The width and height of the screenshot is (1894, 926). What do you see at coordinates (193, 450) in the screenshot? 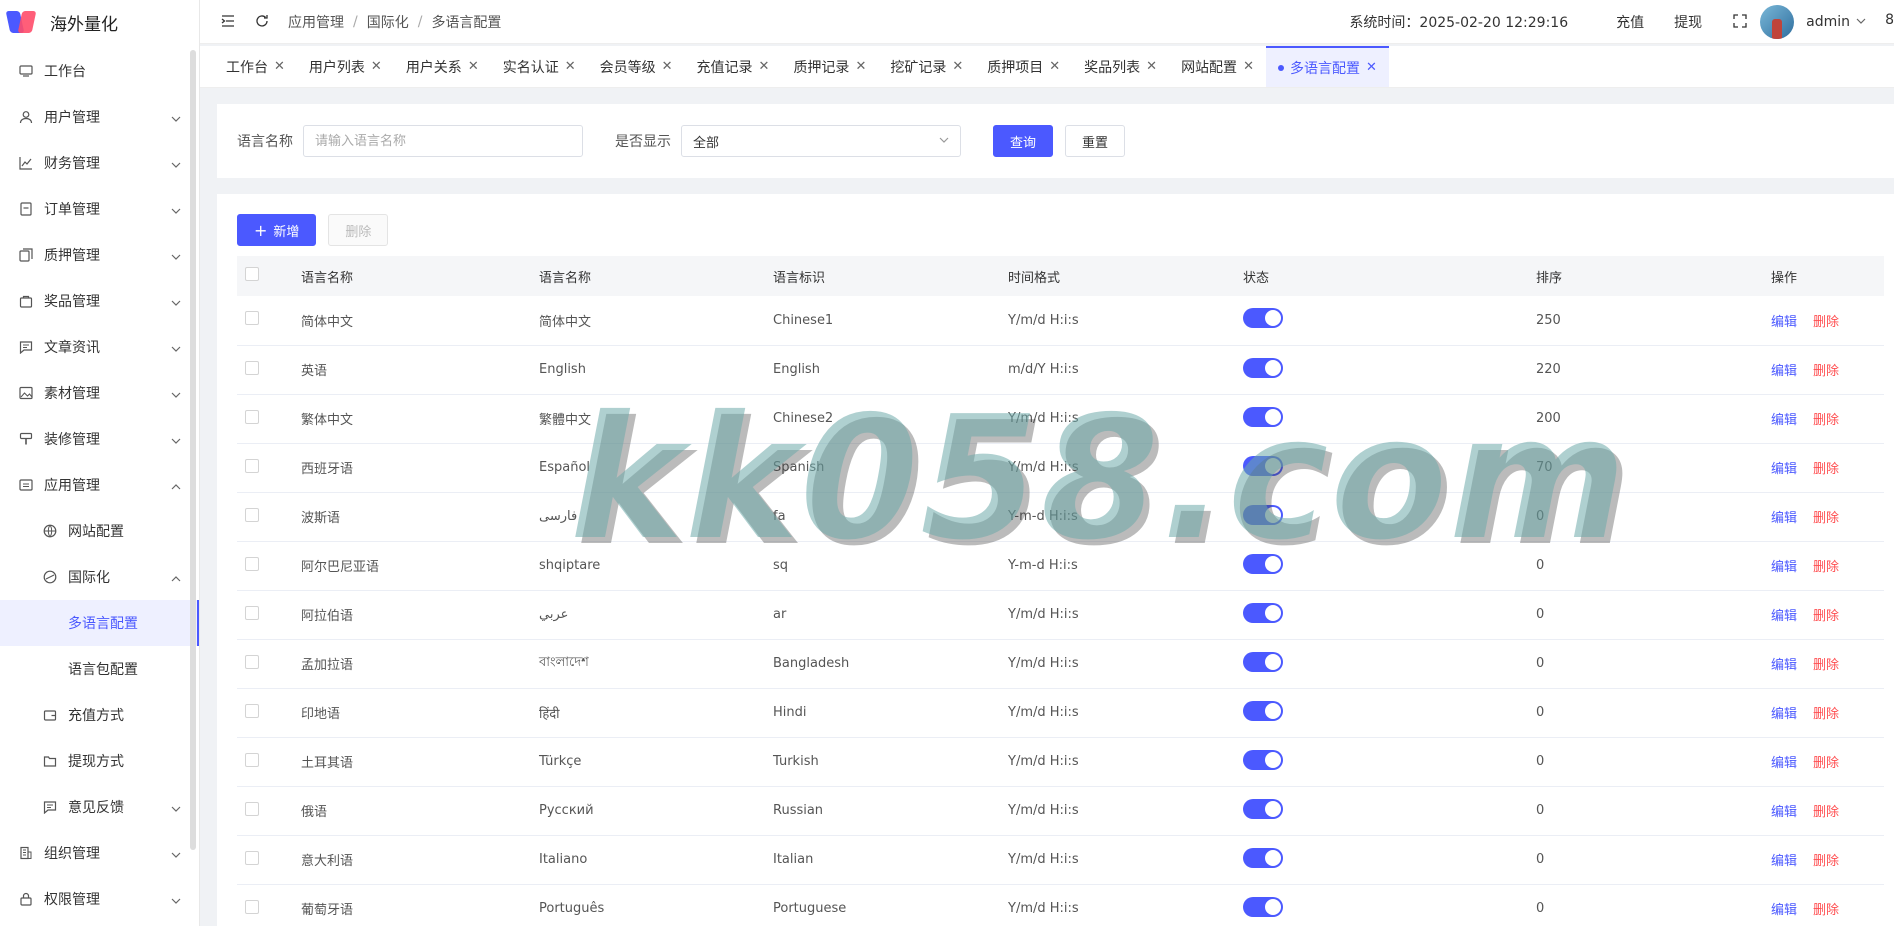
I see `sidebar-scrollbar` at bounding box center [193, 450].